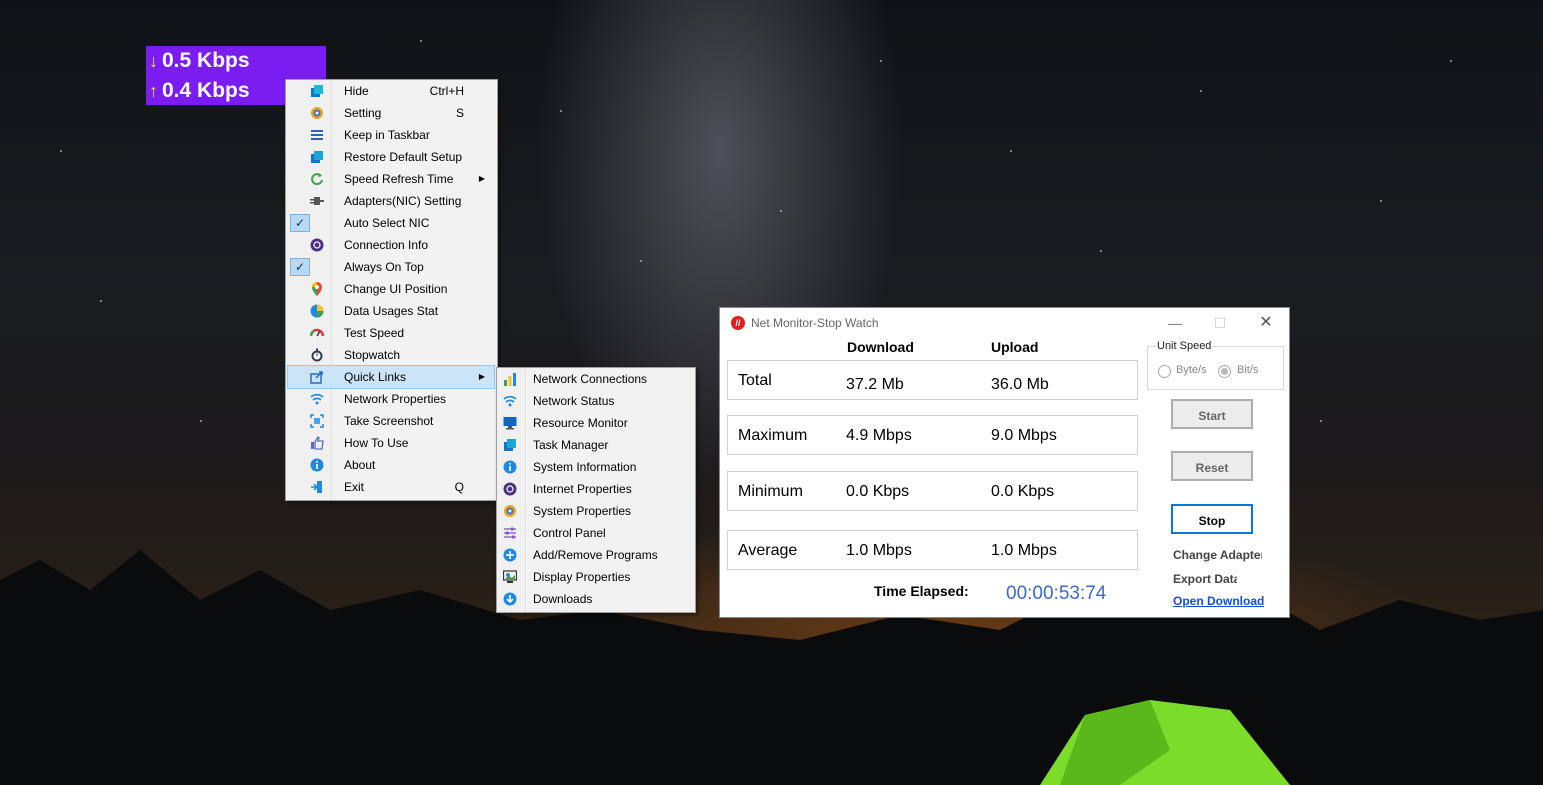 The width and height of the screenshot is (1543, 785). What do you see at coordinates (376, 443) in the screenshot?
I see `menu-item-label: How To Use` at bounding box center [376, 443].